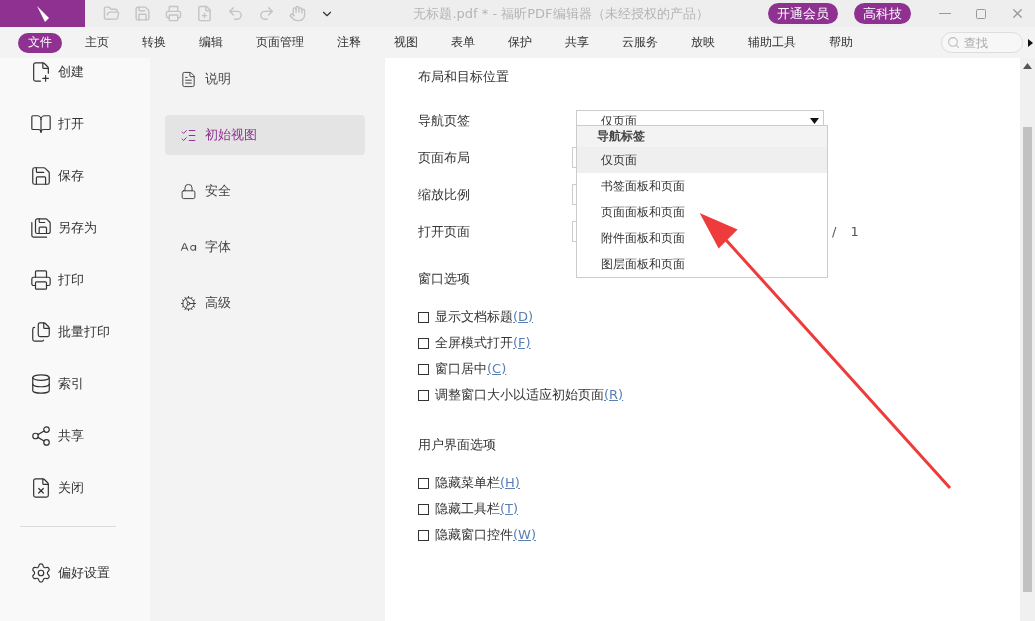  Describe the element at coordinates (483, 343) in the screenshot. I see `option-label: 全屏模式打开(F)` at that location.